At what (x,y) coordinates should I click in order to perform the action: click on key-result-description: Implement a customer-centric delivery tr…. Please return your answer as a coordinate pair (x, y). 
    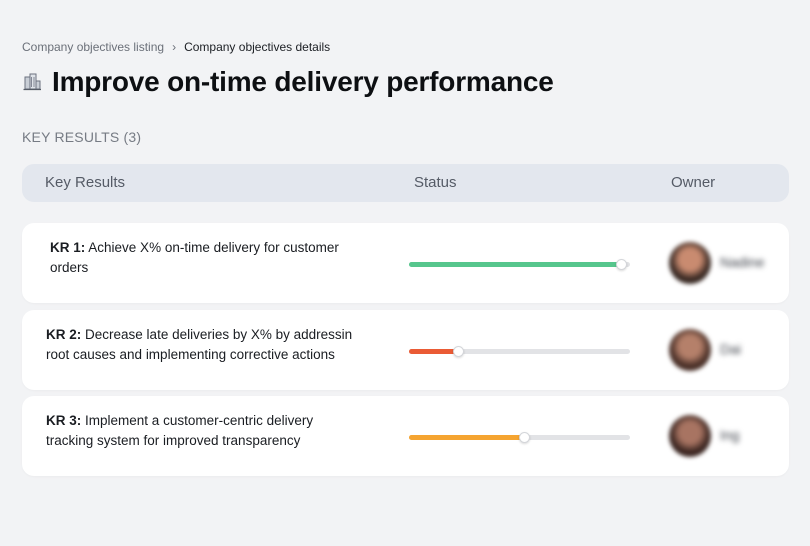
    Looking at the image, I should click on (180, 430).